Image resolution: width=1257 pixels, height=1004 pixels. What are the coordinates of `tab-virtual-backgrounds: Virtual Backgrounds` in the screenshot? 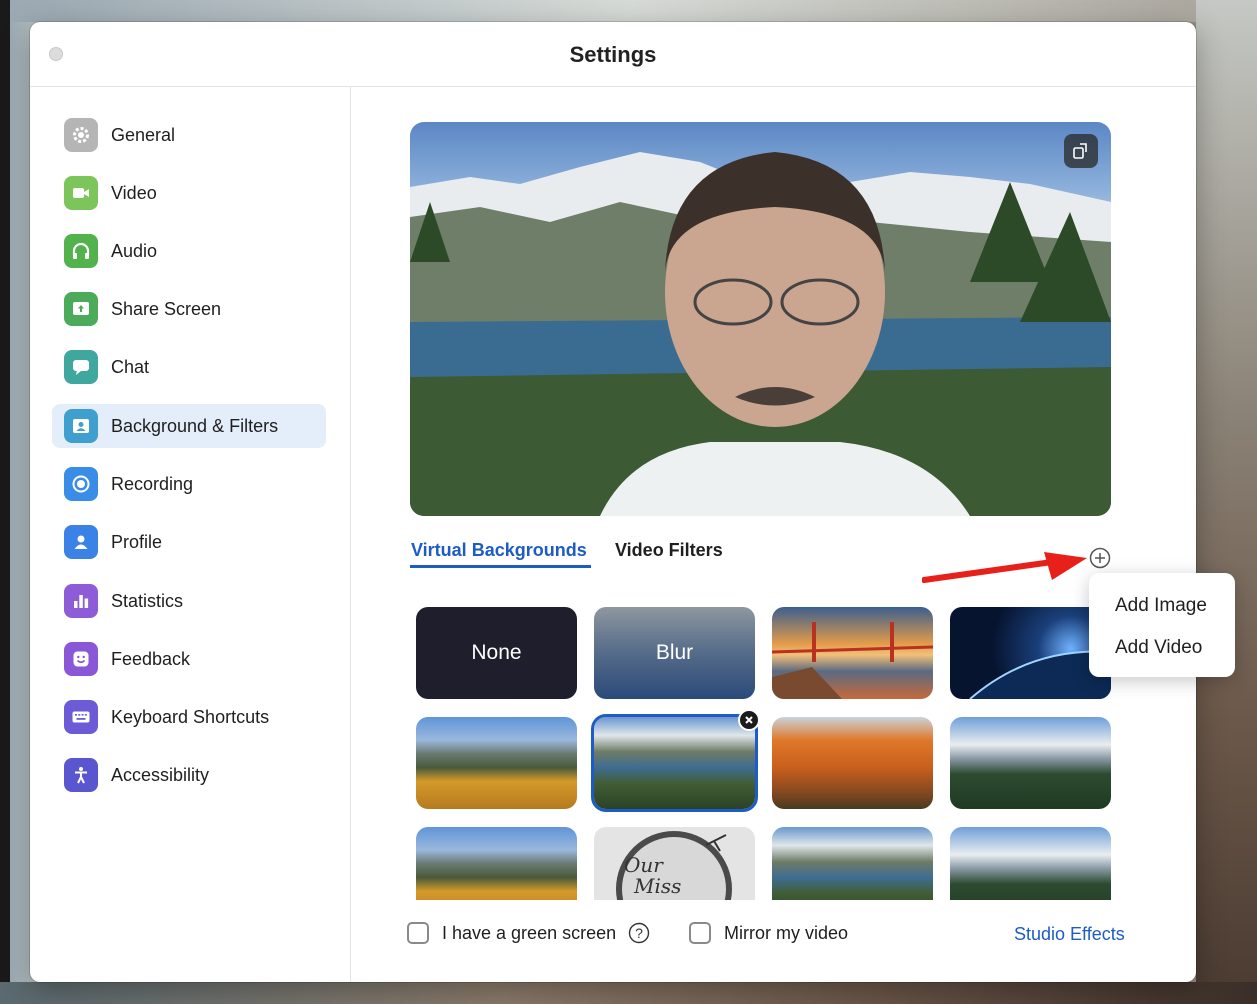 It's located at (499, 550).